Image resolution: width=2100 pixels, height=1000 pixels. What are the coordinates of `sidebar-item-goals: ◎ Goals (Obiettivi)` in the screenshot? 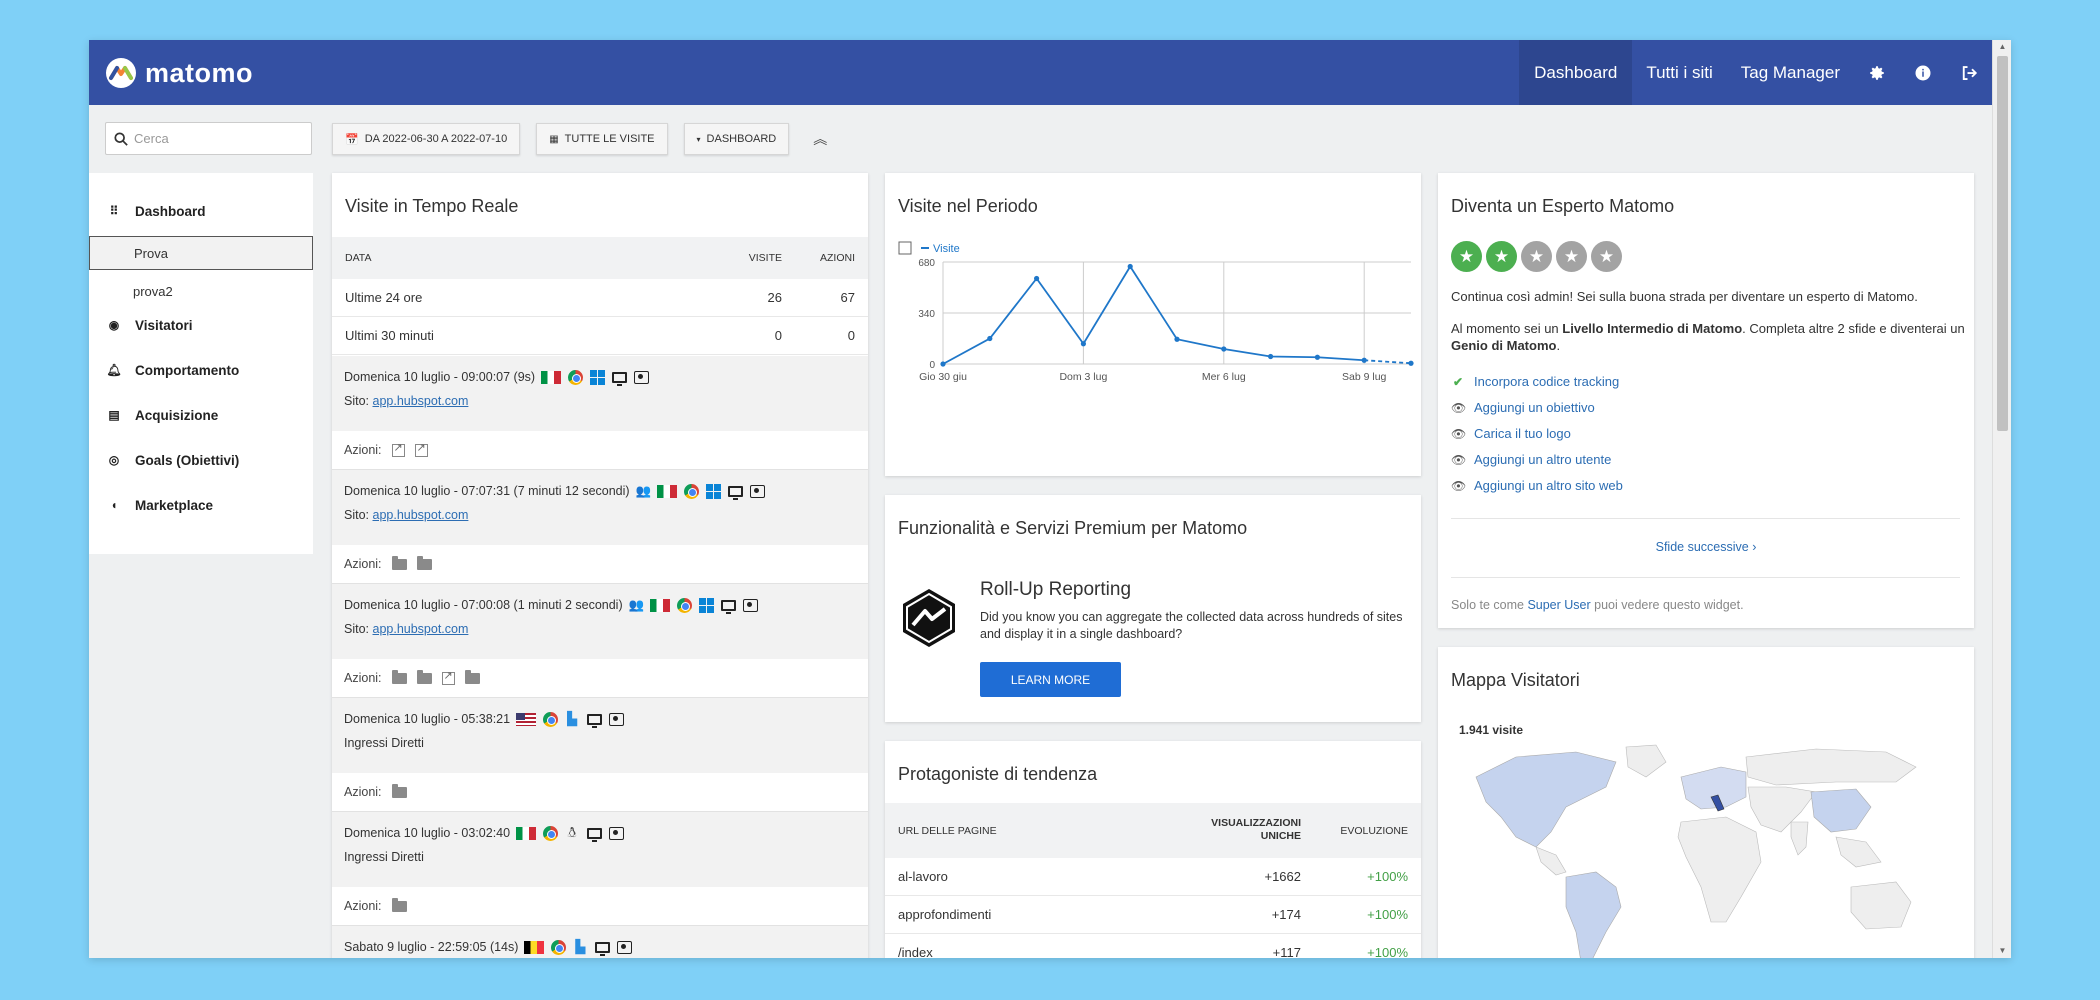 It's located at (201, 460).